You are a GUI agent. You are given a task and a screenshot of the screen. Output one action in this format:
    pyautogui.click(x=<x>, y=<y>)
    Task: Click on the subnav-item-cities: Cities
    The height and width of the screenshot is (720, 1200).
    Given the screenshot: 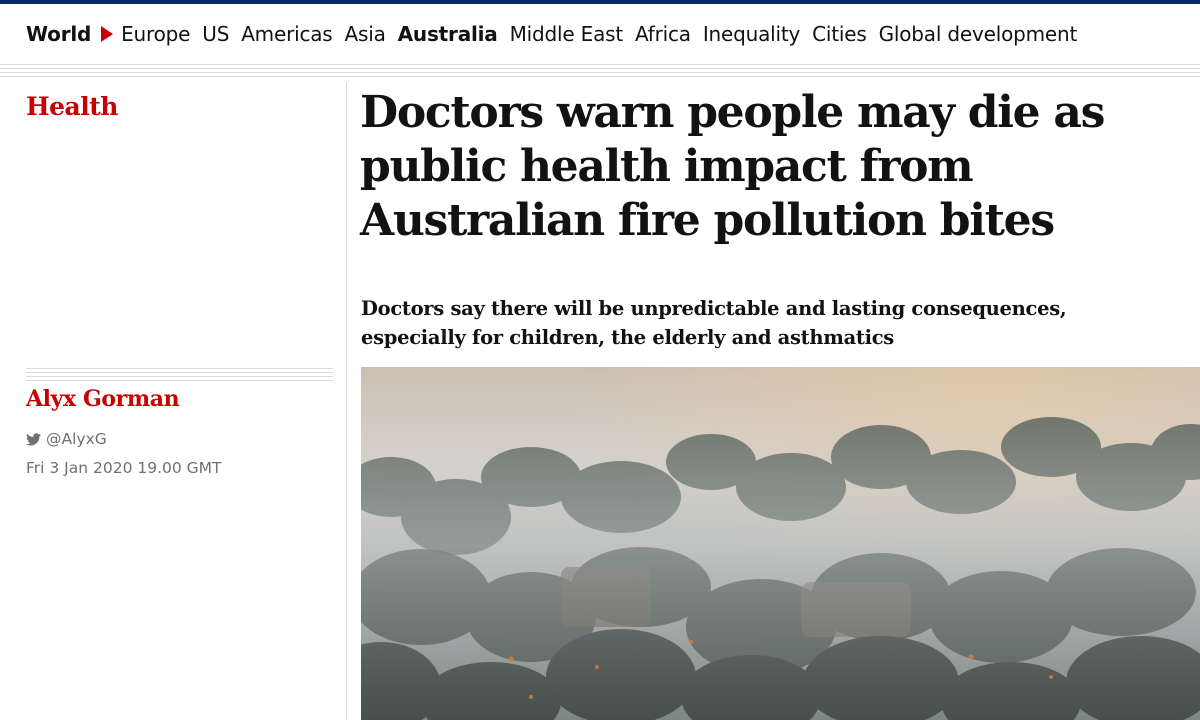 What is the action you would take?
    pyautogui.click(x=839, y=34)
    